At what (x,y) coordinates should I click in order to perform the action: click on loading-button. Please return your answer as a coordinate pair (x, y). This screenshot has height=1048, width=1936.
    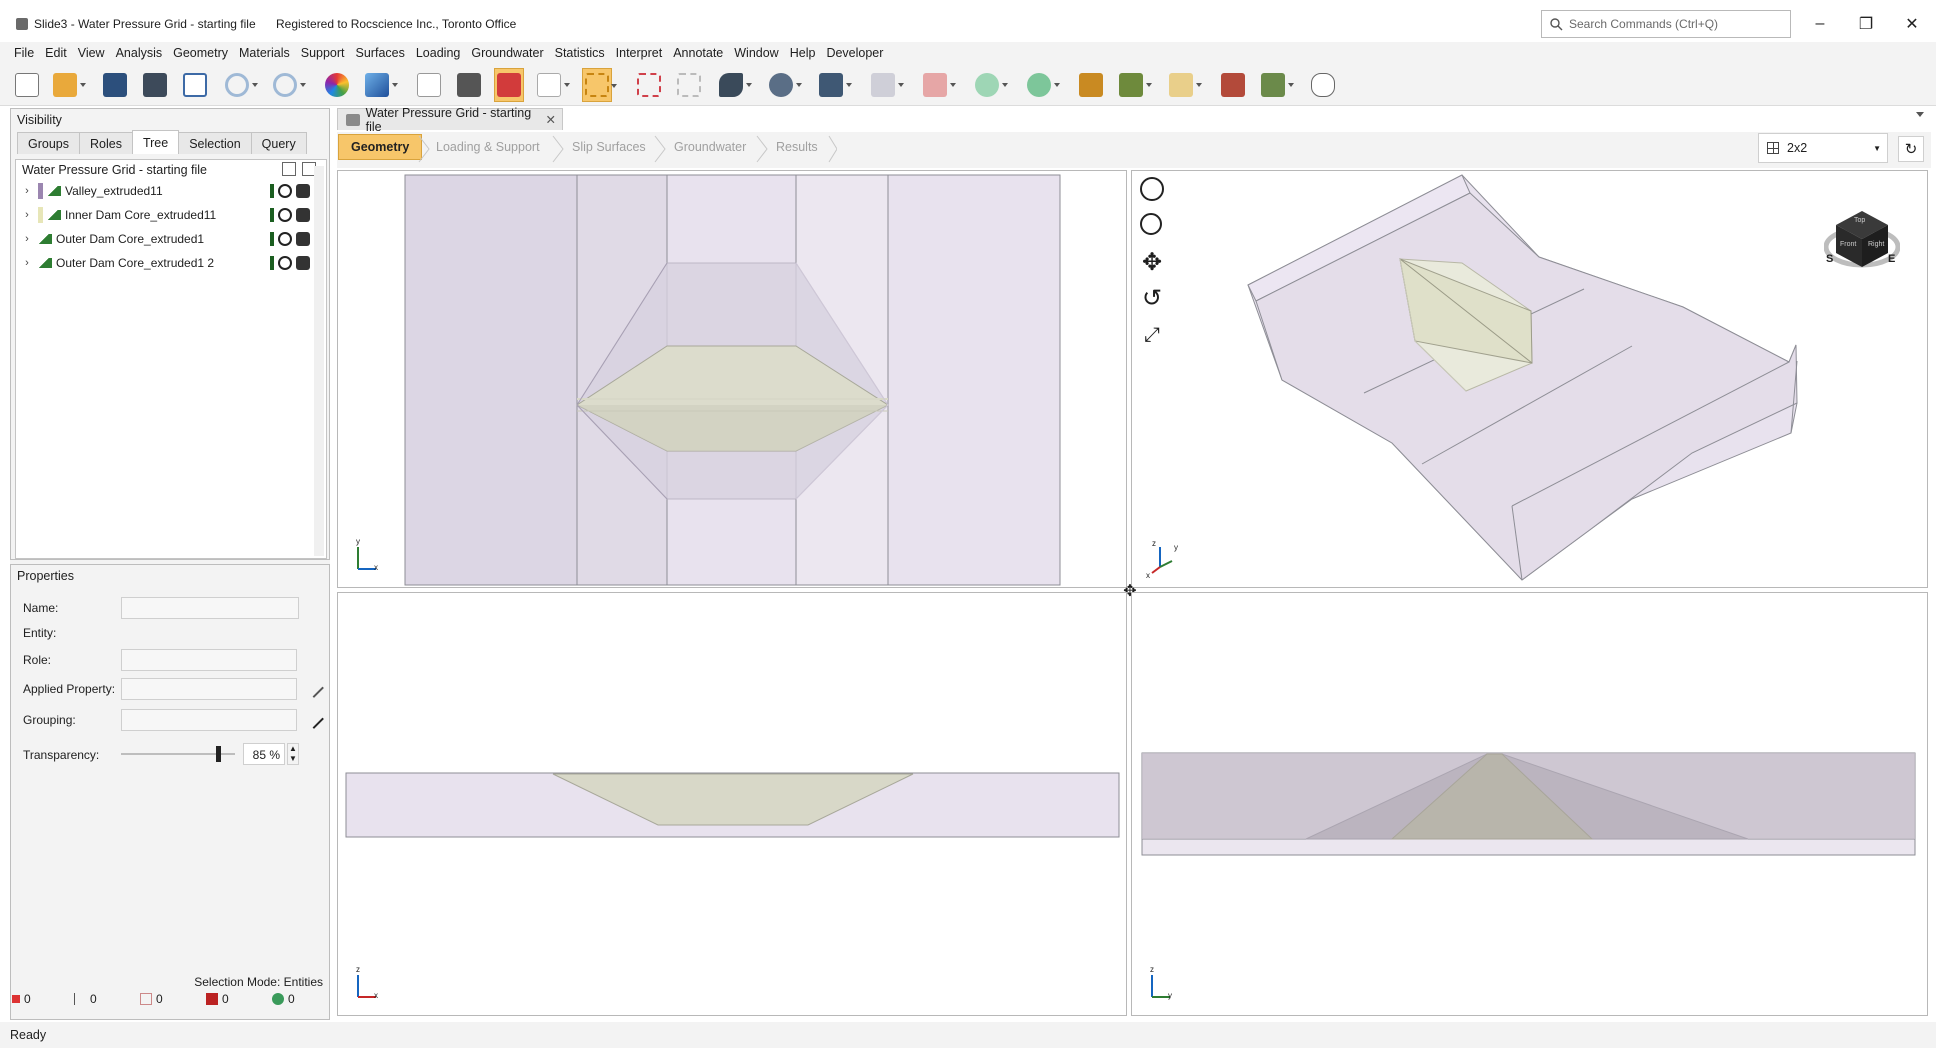
    Looking at the image, I should click on (1184, 85).